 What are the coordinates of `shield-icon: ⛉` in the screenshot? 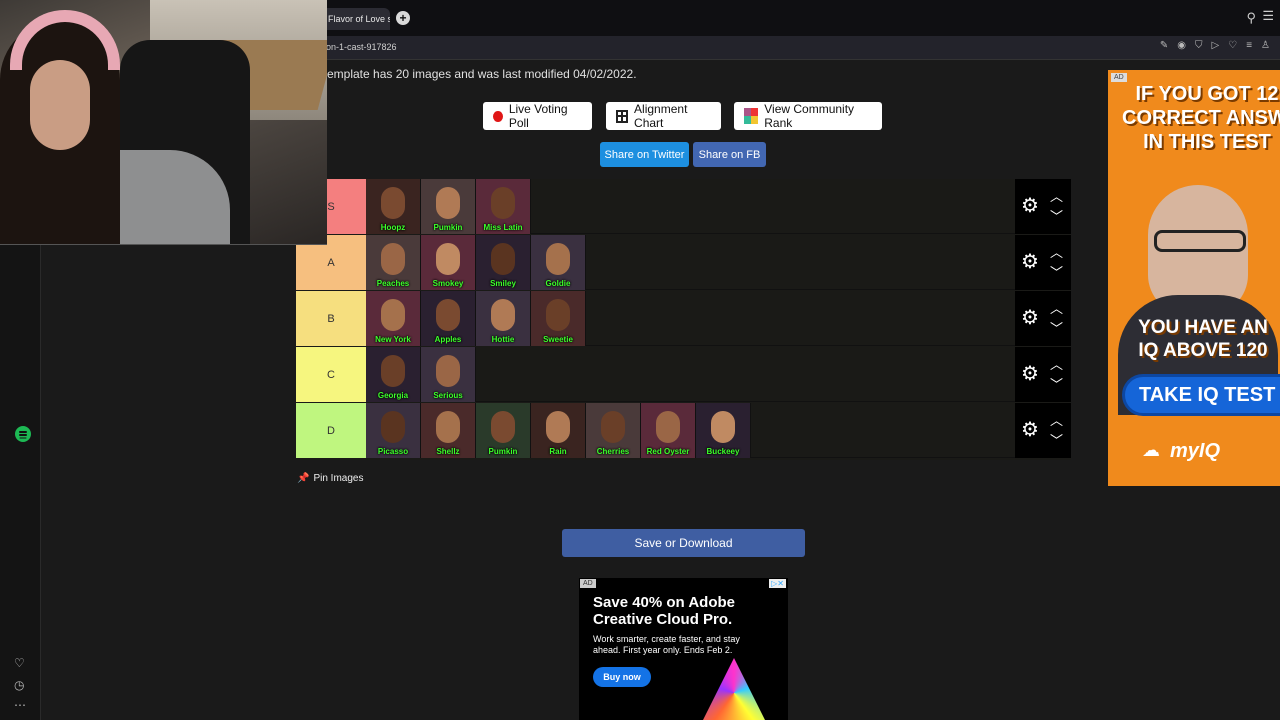 It's located at (1199, 45).